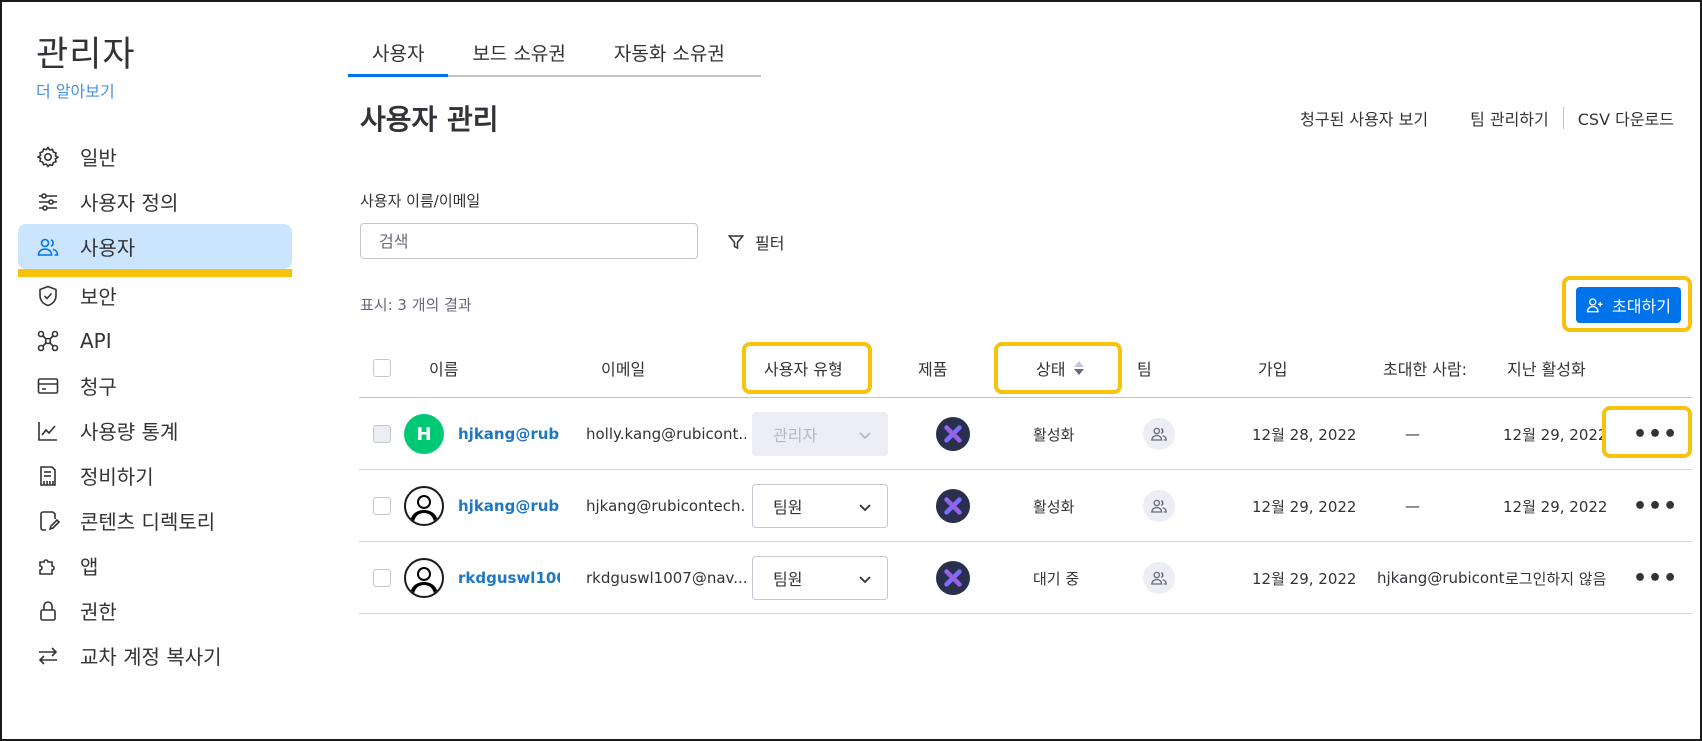 The width and height of the screenshot is (1702, 741). Describe the element at coordinates (129, 432) in the screenshot. I see `sidebar-item-label: 사용량 통계` at that location.